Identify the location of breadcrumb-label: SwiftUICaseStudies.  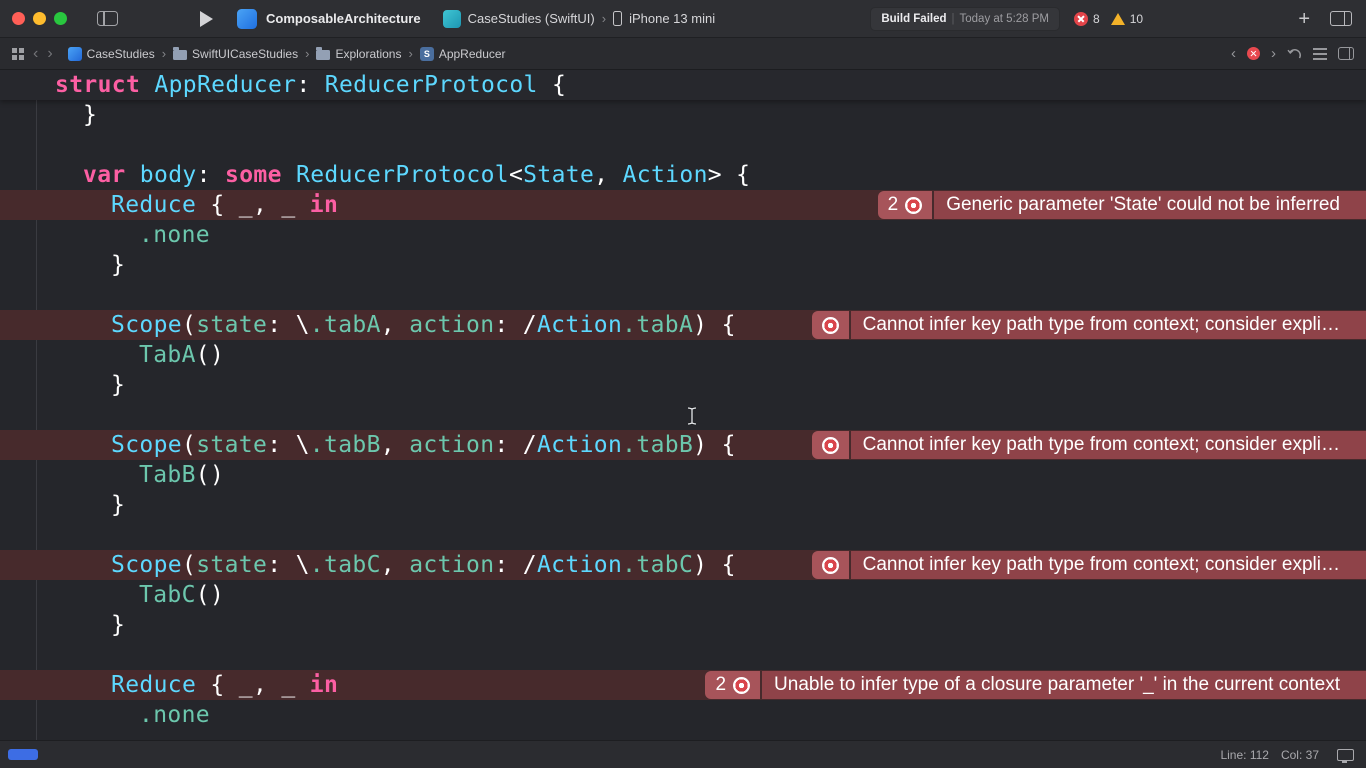
(245, 54).